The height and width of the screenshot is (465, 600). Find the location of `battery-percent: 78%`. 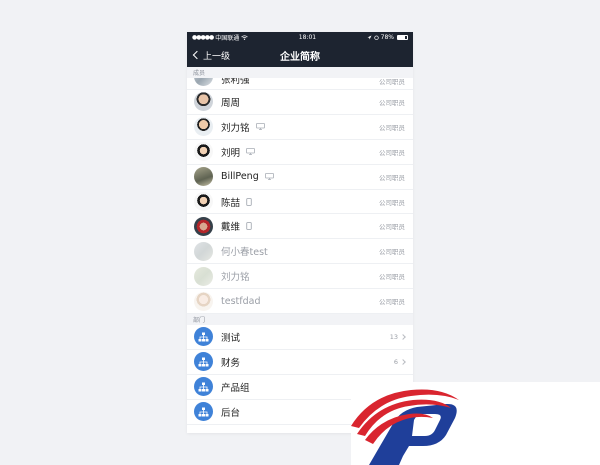

battery-percent: 78% is located at coordinates (387, 37).